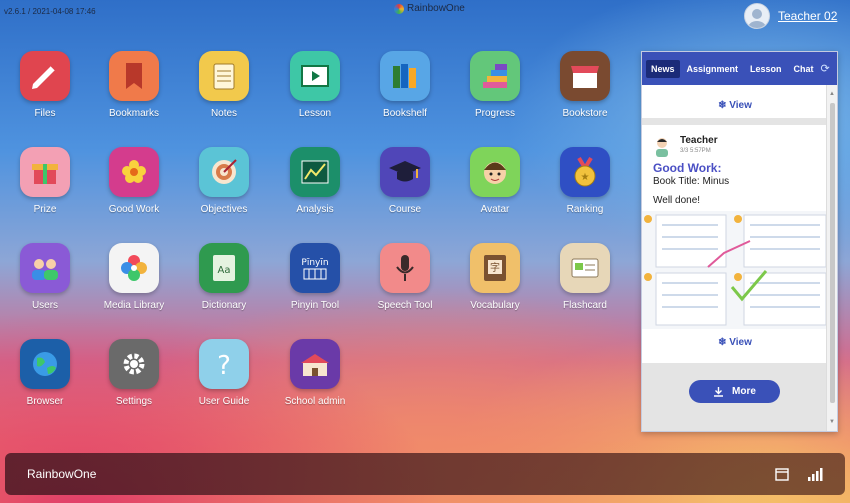 Image resolution: width=850 pixels, height=503 pixels. I want to click on user-menu: Teacher 02, so click(790, 16).